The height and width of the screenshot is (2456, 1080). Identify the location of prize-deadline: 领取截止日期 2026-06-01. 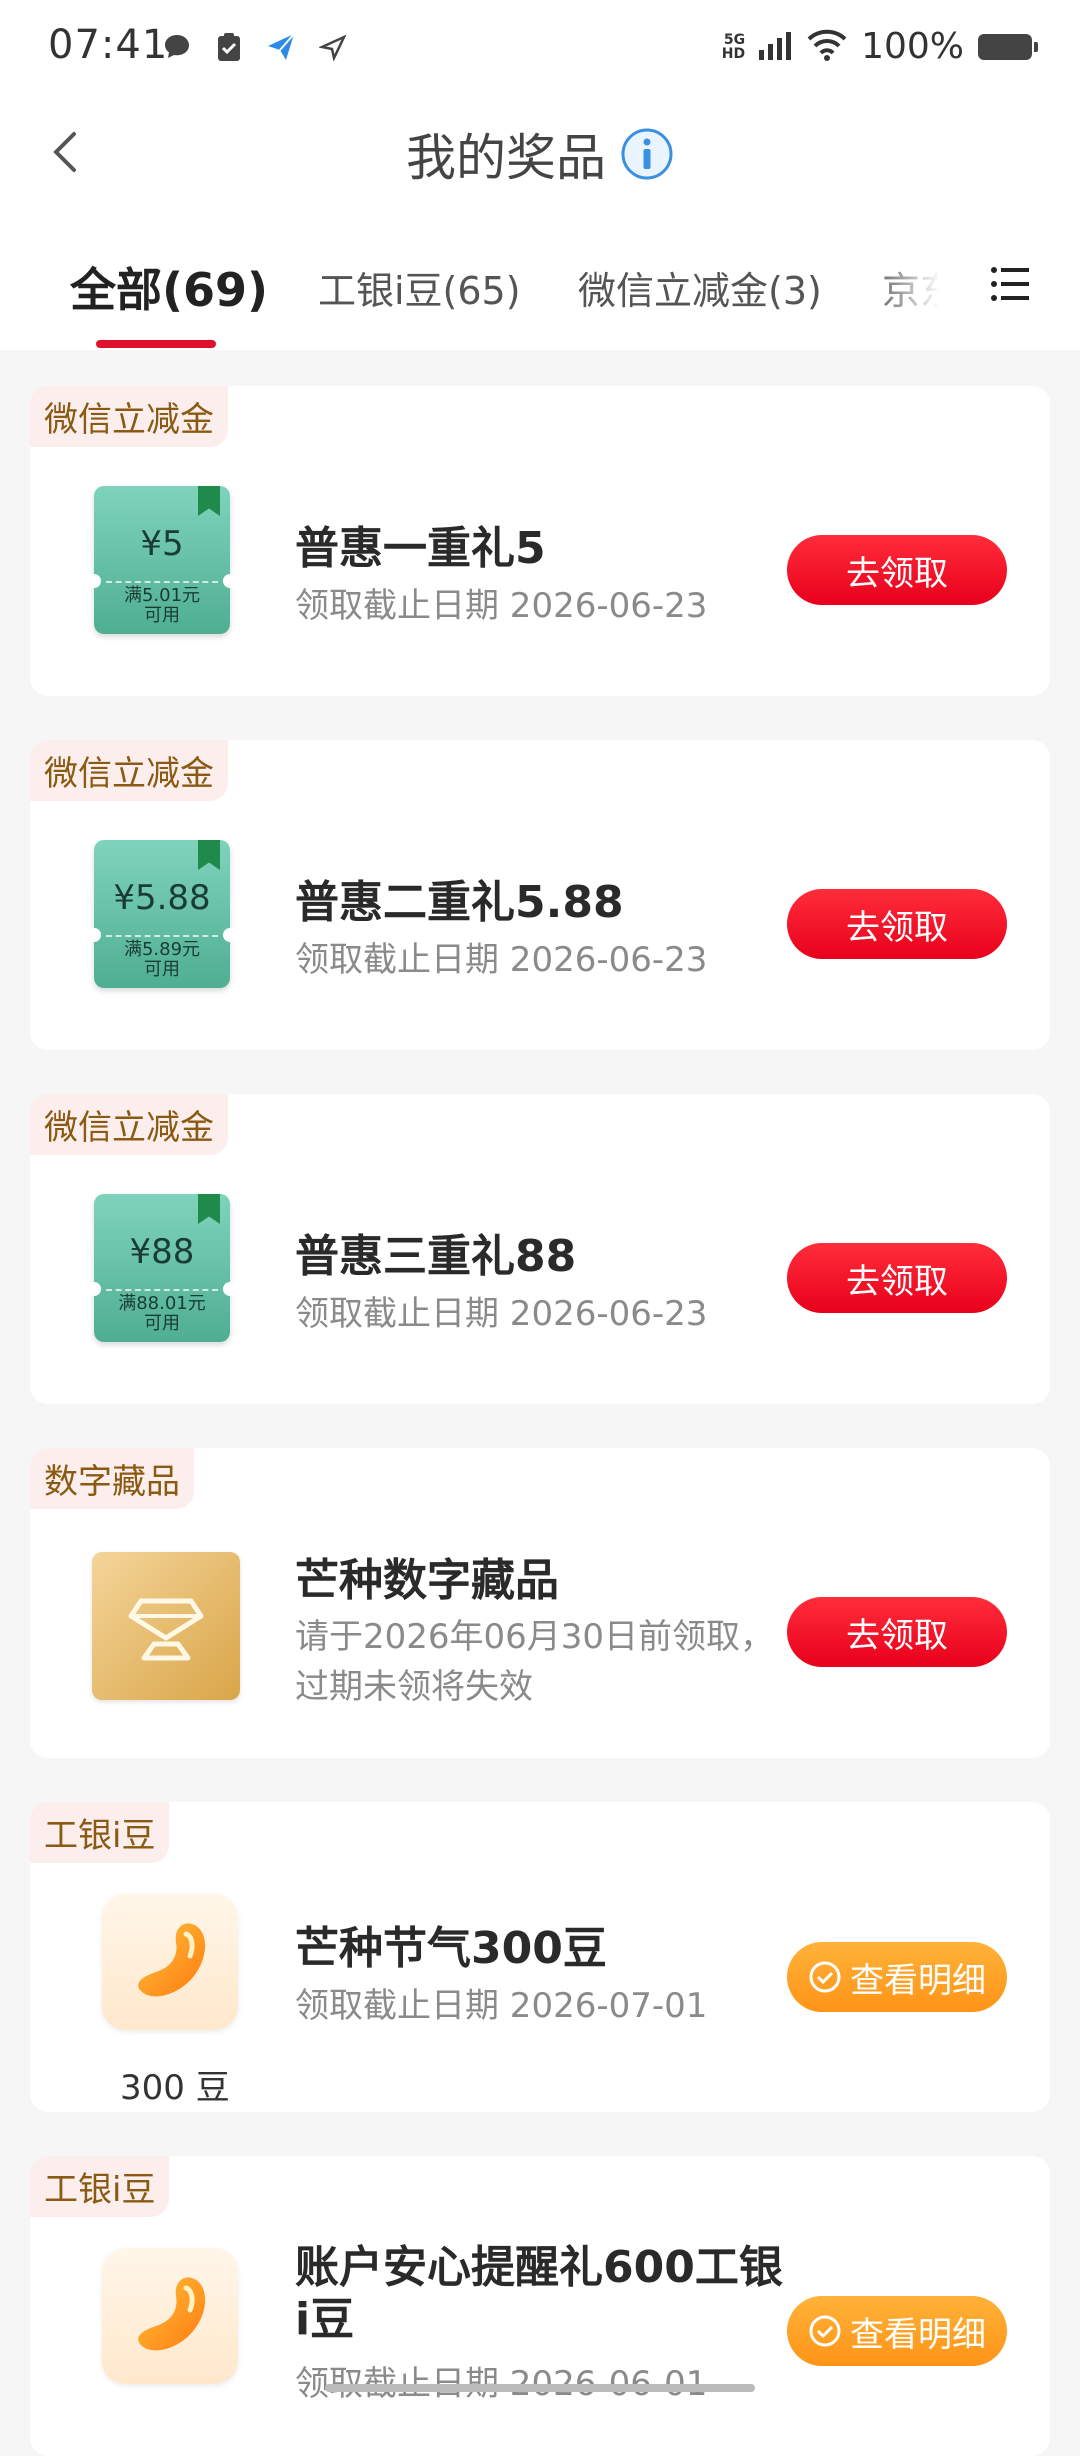
(501, 2380).